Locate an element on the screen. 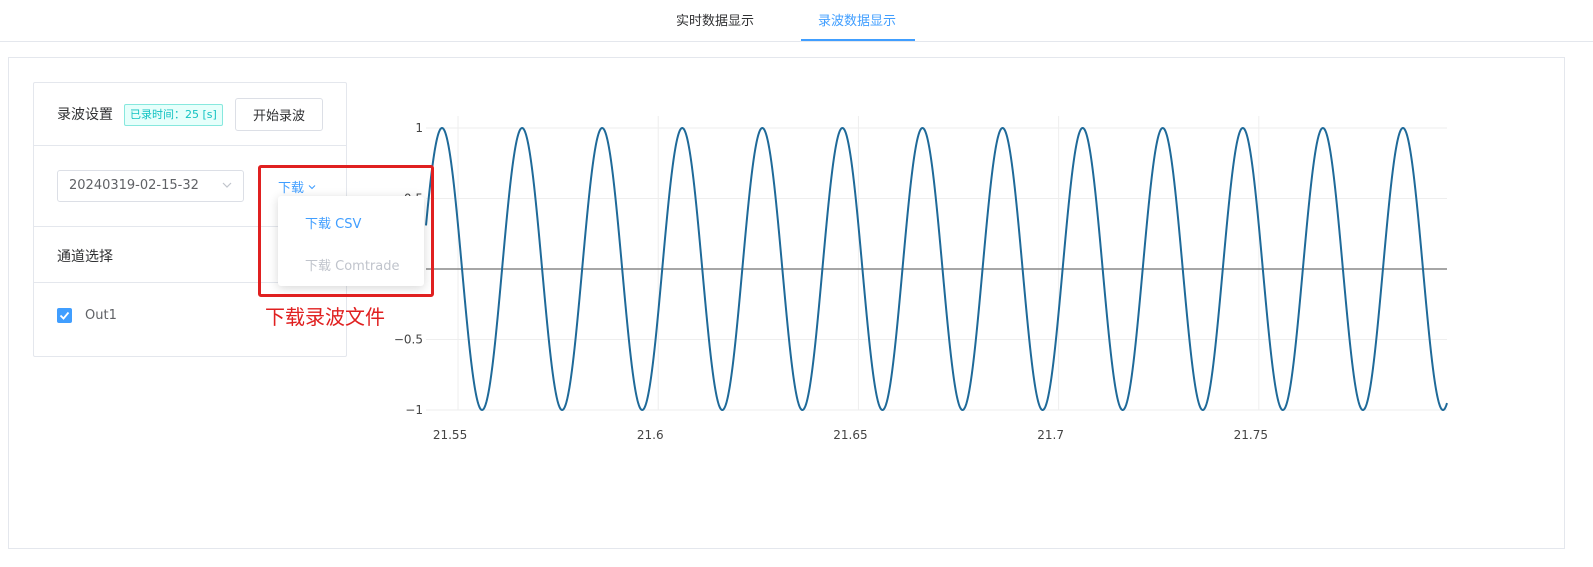  x-tick-label: 21.6 is located at coordinates (650, 435).